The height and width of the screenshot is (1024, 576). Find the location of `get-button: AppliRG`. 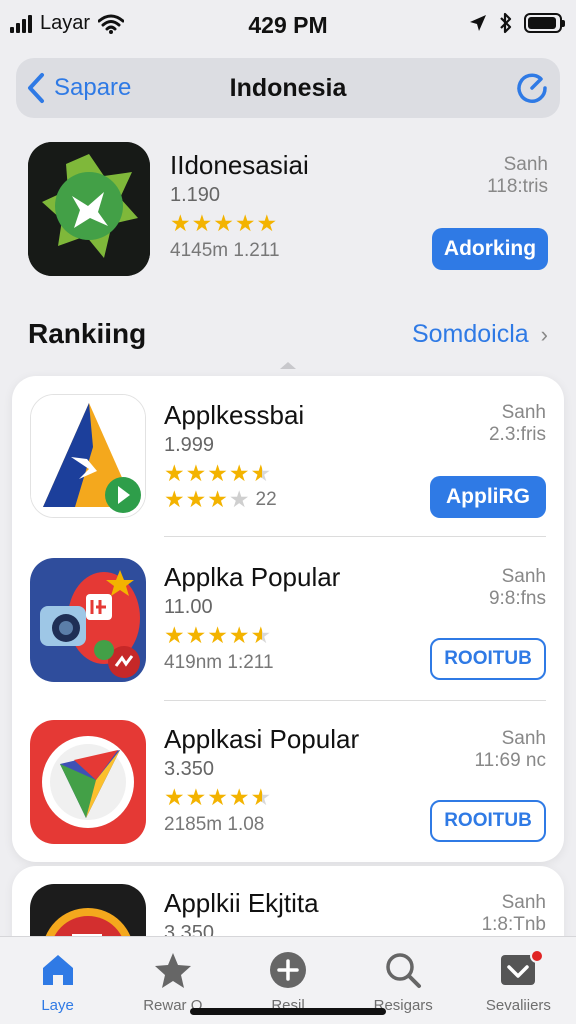

get-button: AppliRG is located at coordinates (488, 497).